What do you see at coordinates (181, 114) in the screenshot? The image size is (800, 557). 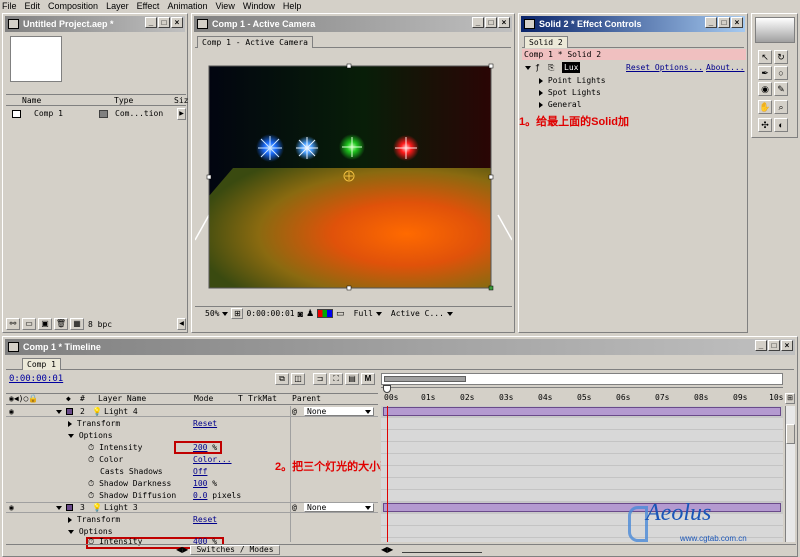 I see `project-scroll-right: ▶` at bounding box center [181, 114].